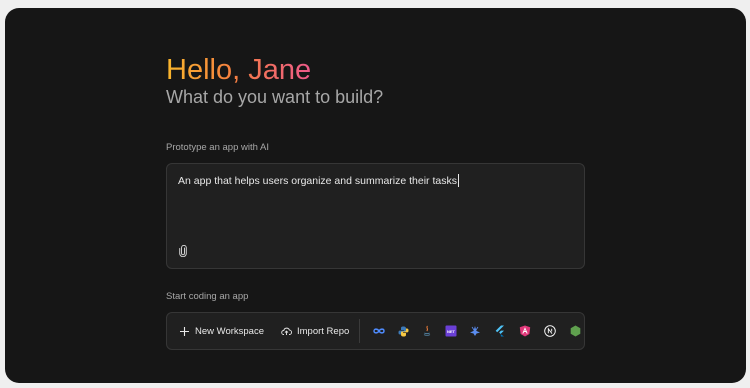 This screenshot has width=750, height=388. Describe the element at coordinates (275, 97) in the screenshot. I see `page-subtitle: What do you want to build?` at that location.